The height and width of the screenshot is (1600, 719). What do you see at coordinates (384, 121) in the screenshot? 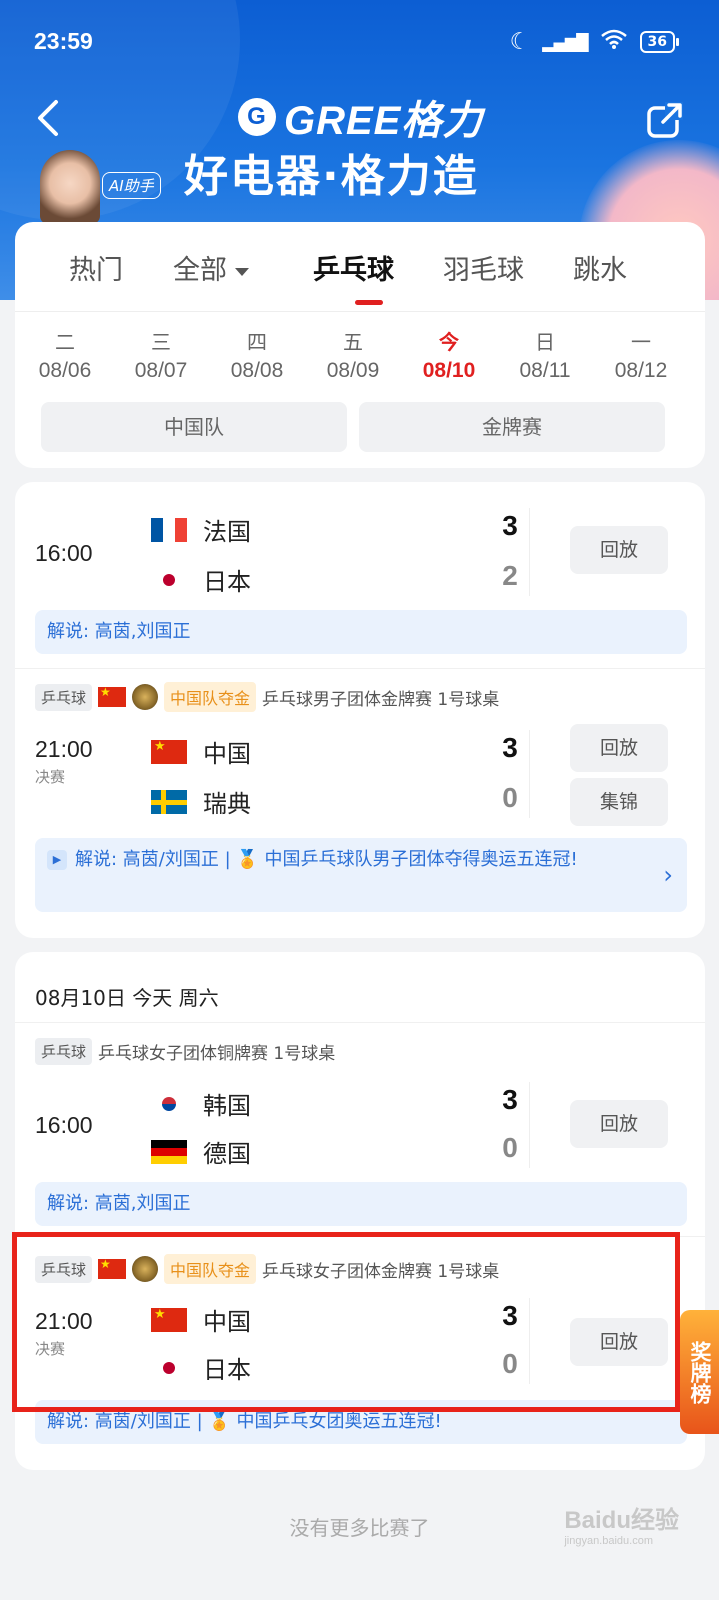
I see `brand-name: GREE格力` at bounding box center [384, 121].